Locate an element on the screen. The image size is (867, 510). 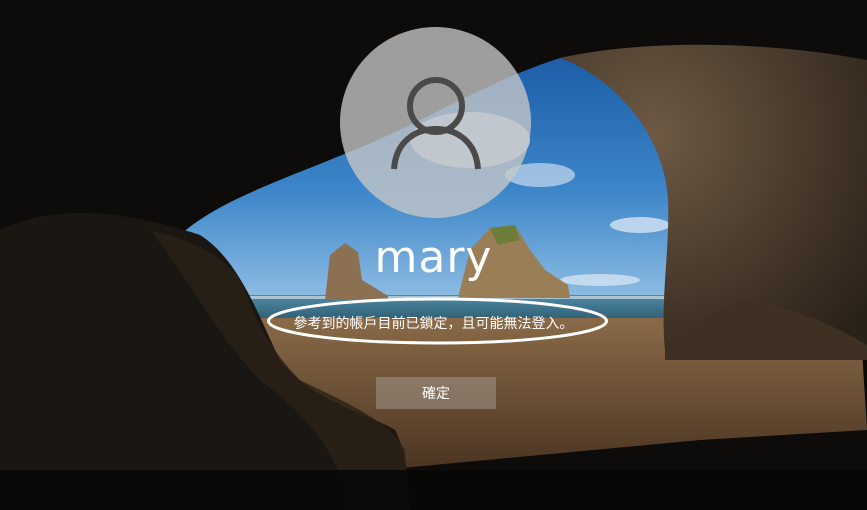
user-avatar is located at coordinates (435, 122).